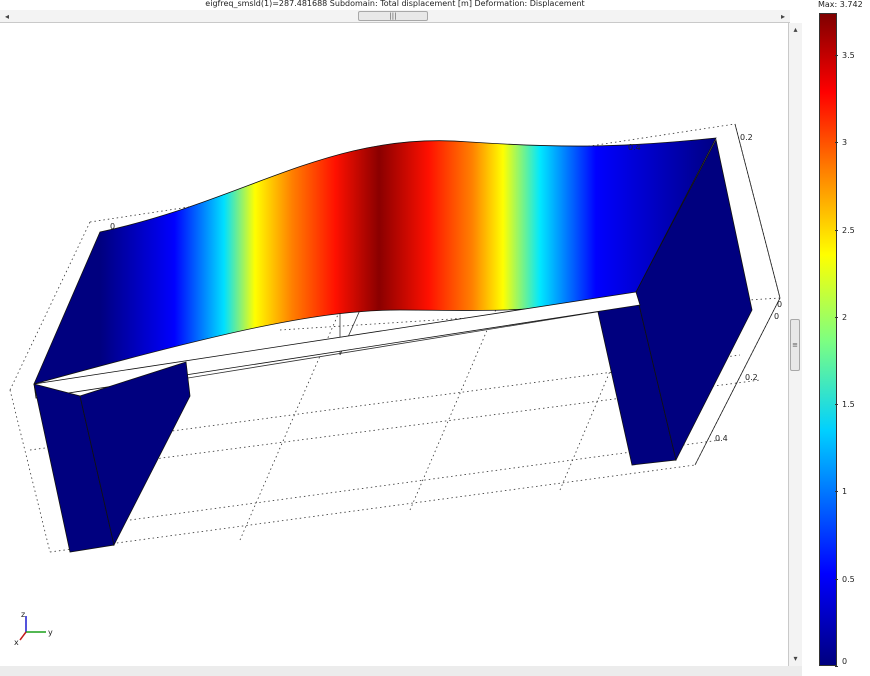  What do you see at coordinates (634, 147) in the screenshot?
I see `axis-label-top-mid: 0.4` at bounding box center [634, 147].